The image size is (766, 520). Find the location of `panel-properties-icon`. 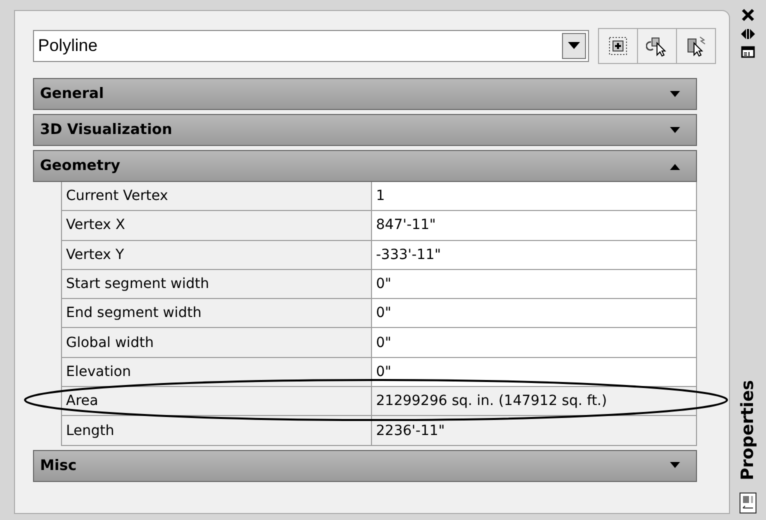

panel-properties-icon is located at coordinates (748, 52).